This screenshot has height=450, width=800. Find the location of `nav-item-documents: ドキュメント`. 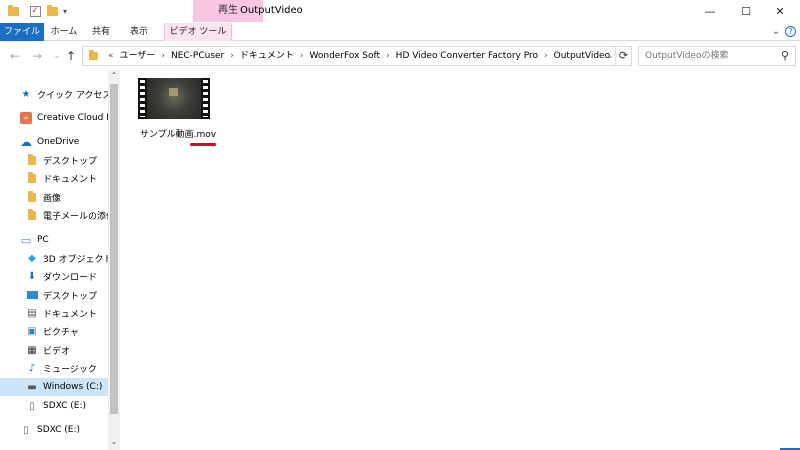

nav-item-documents: ドキュメント is located at coordinates (54, 178).